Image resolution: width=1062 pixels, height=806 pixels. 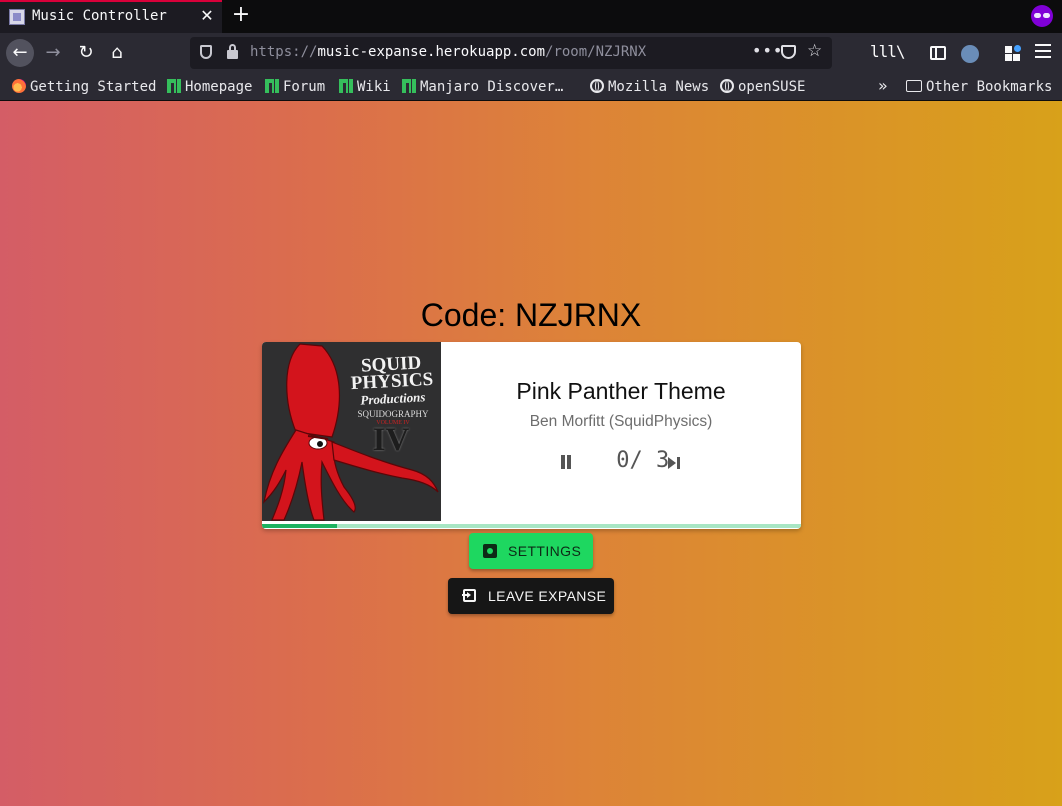 I want to click on reload-button: ↻, so click(x=86, y=53).